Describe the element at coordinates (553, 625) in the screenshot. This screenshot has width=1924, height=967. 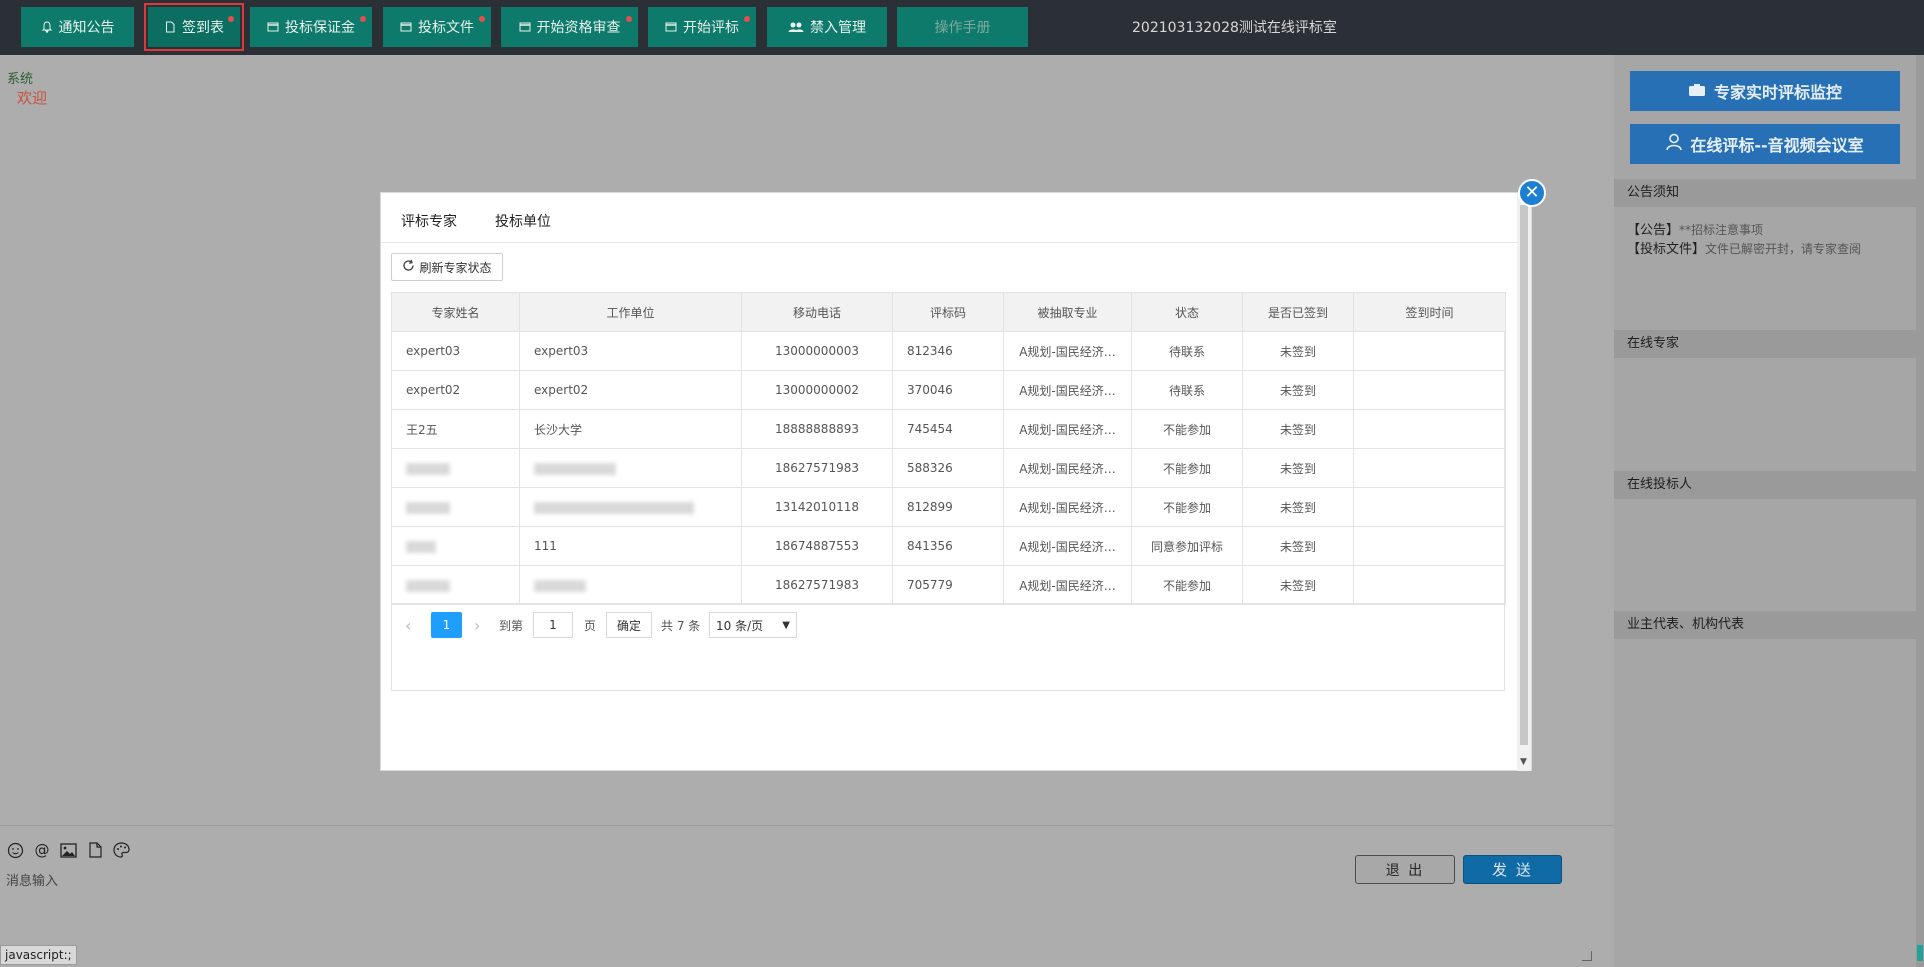
I see `goto-page-input: 1` at that location.